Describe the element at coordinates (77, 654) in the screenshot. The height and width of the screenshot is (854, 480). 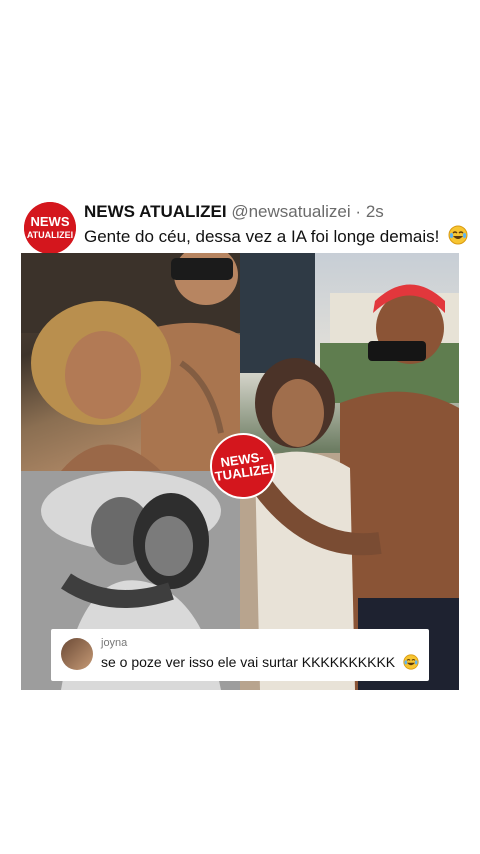
I see `commenter-avatar` at that location.